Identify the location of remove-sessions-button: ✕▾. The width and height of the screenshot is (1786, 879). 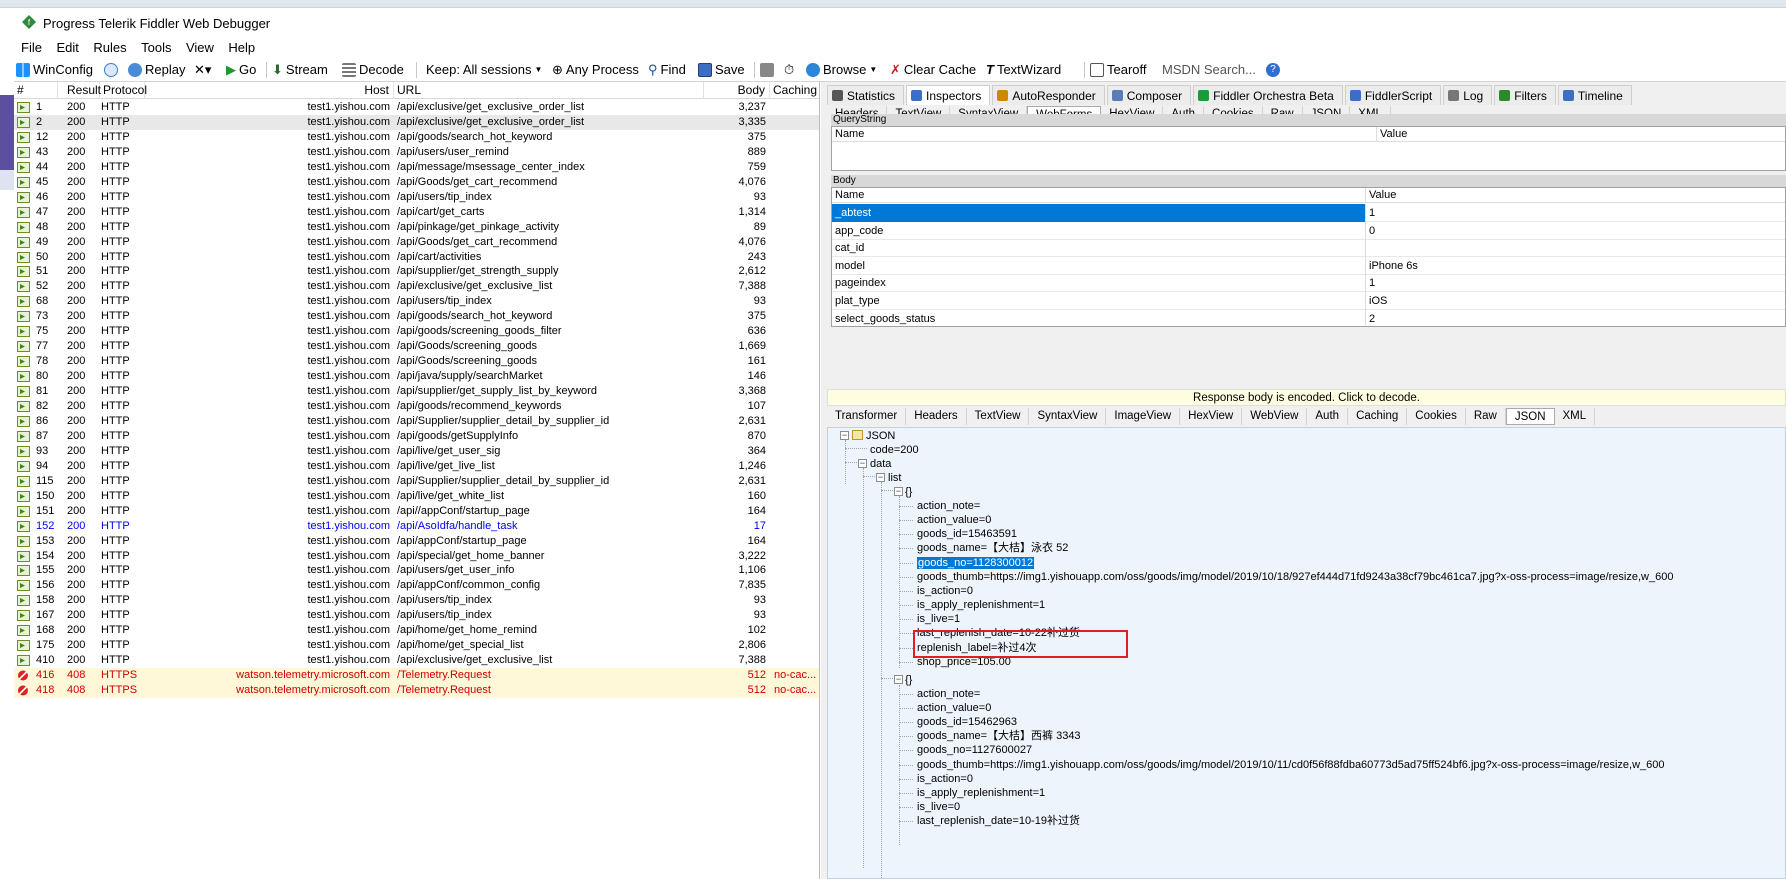
(202, 70).